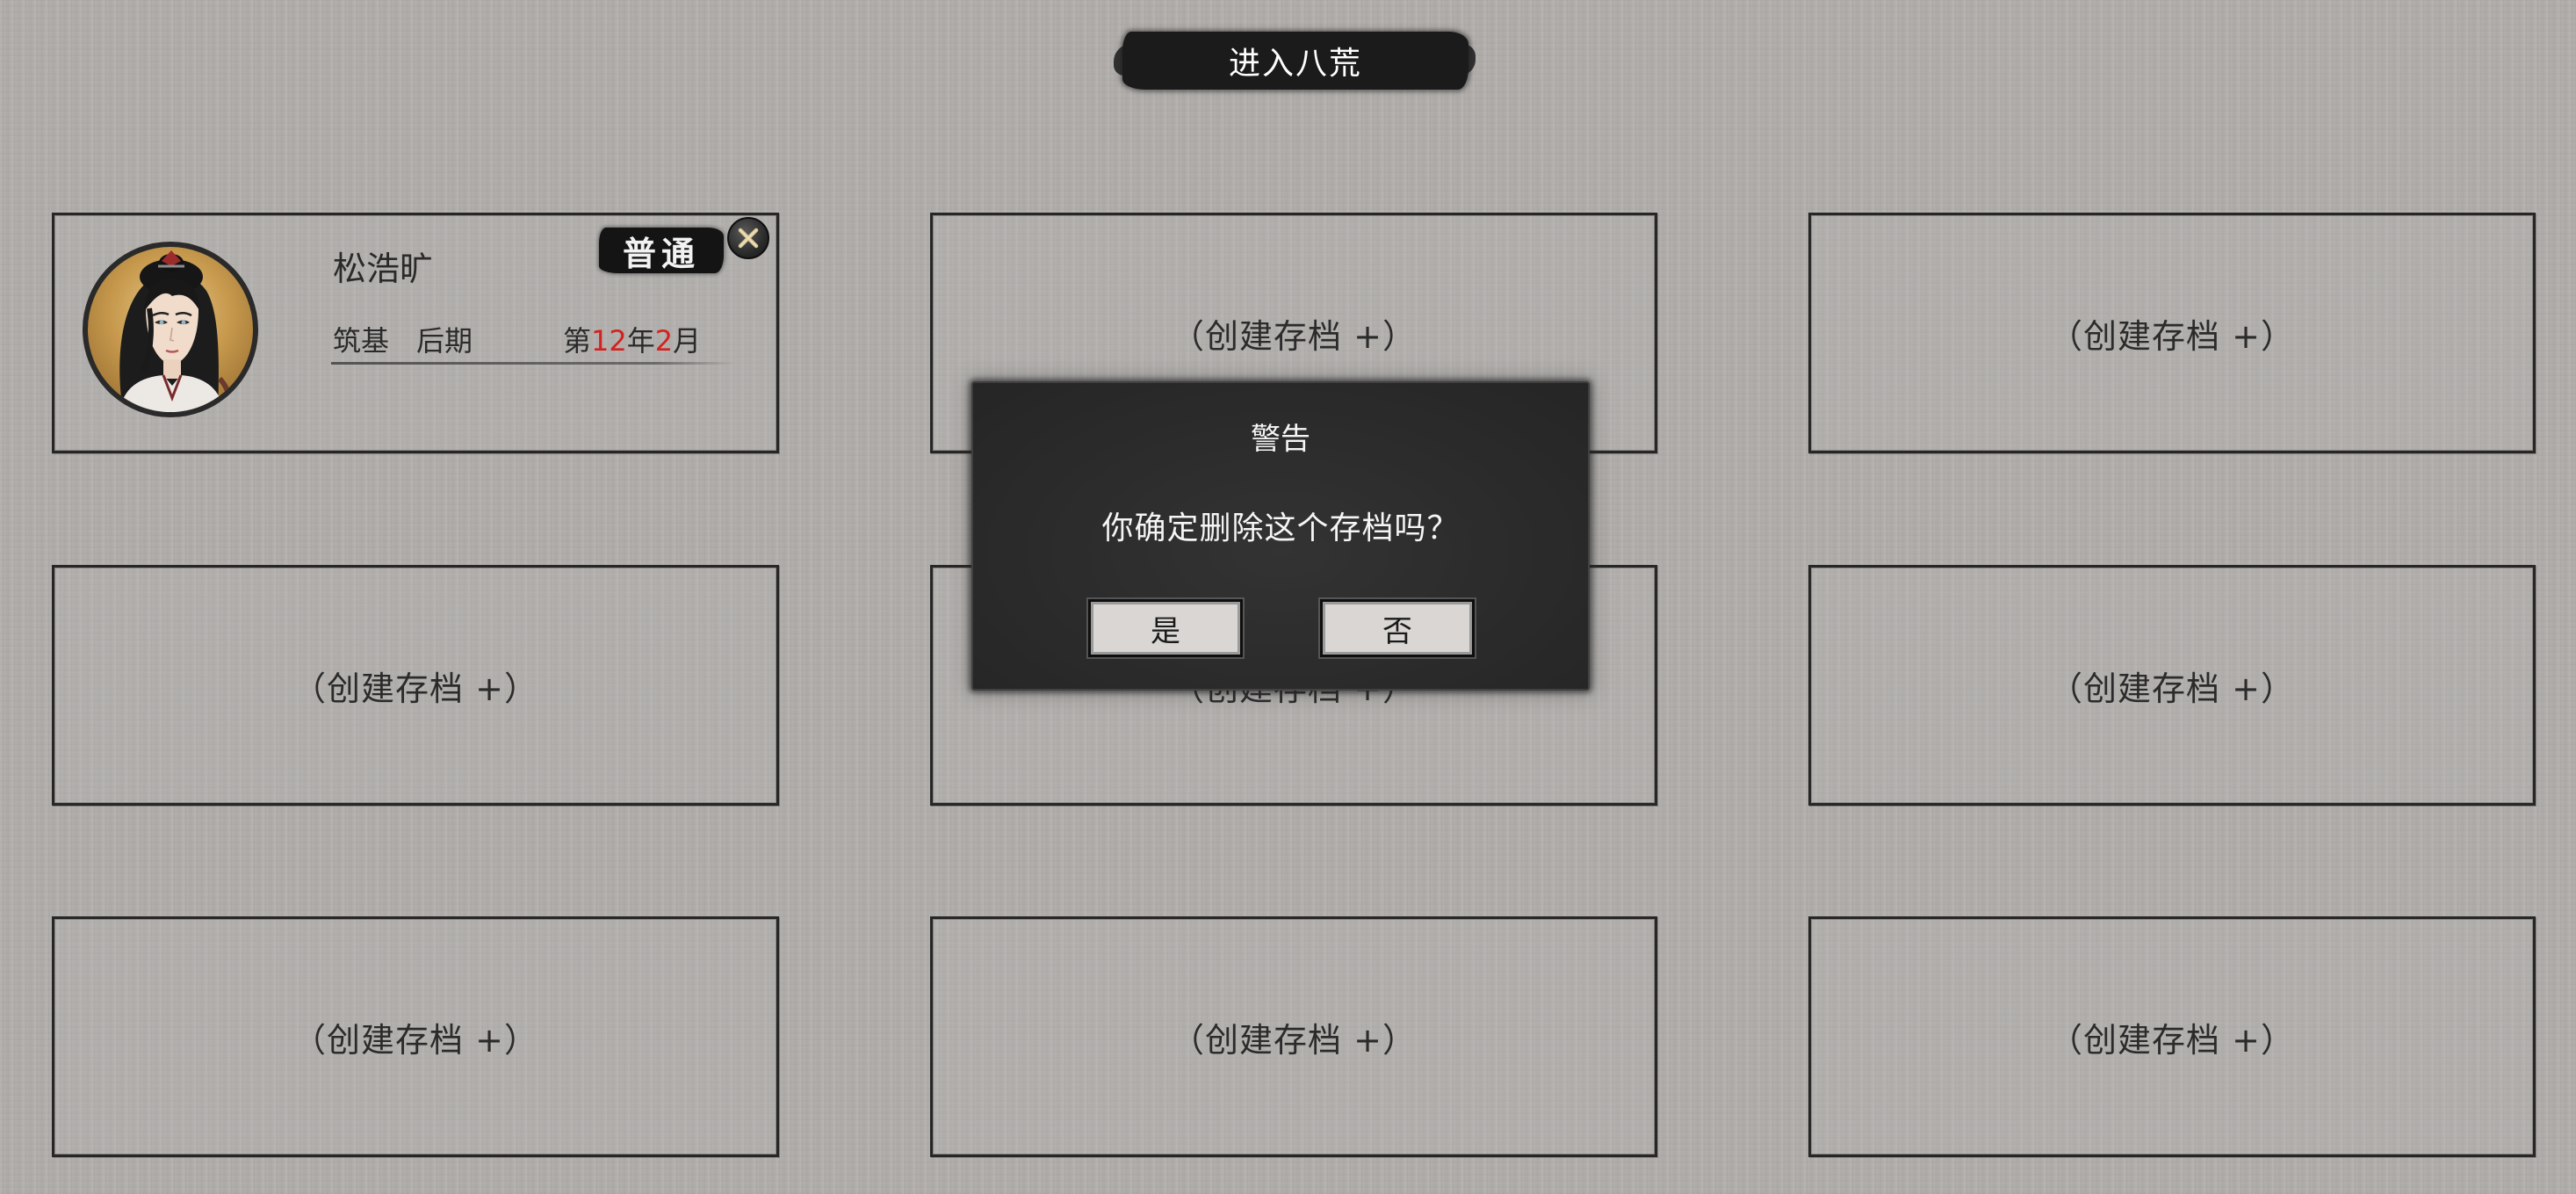 This screenshot has height=1194, width=2576. What do you see at coordinates (533, 363) in the screenshot?
I see `divider` at bounding box center [533, 363].